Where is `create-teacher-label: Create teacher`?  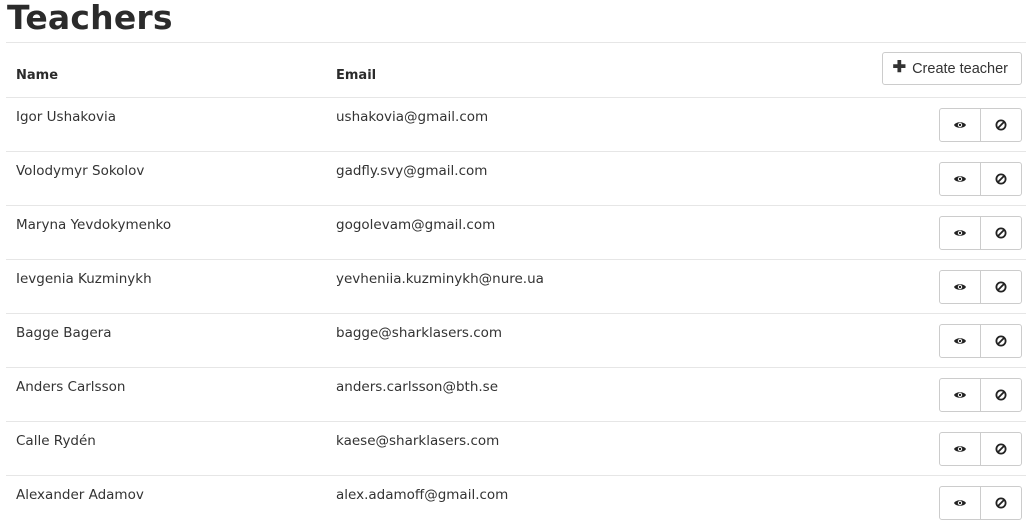 create-teacher-label: Create teacher is located at coordinates (960, 68).